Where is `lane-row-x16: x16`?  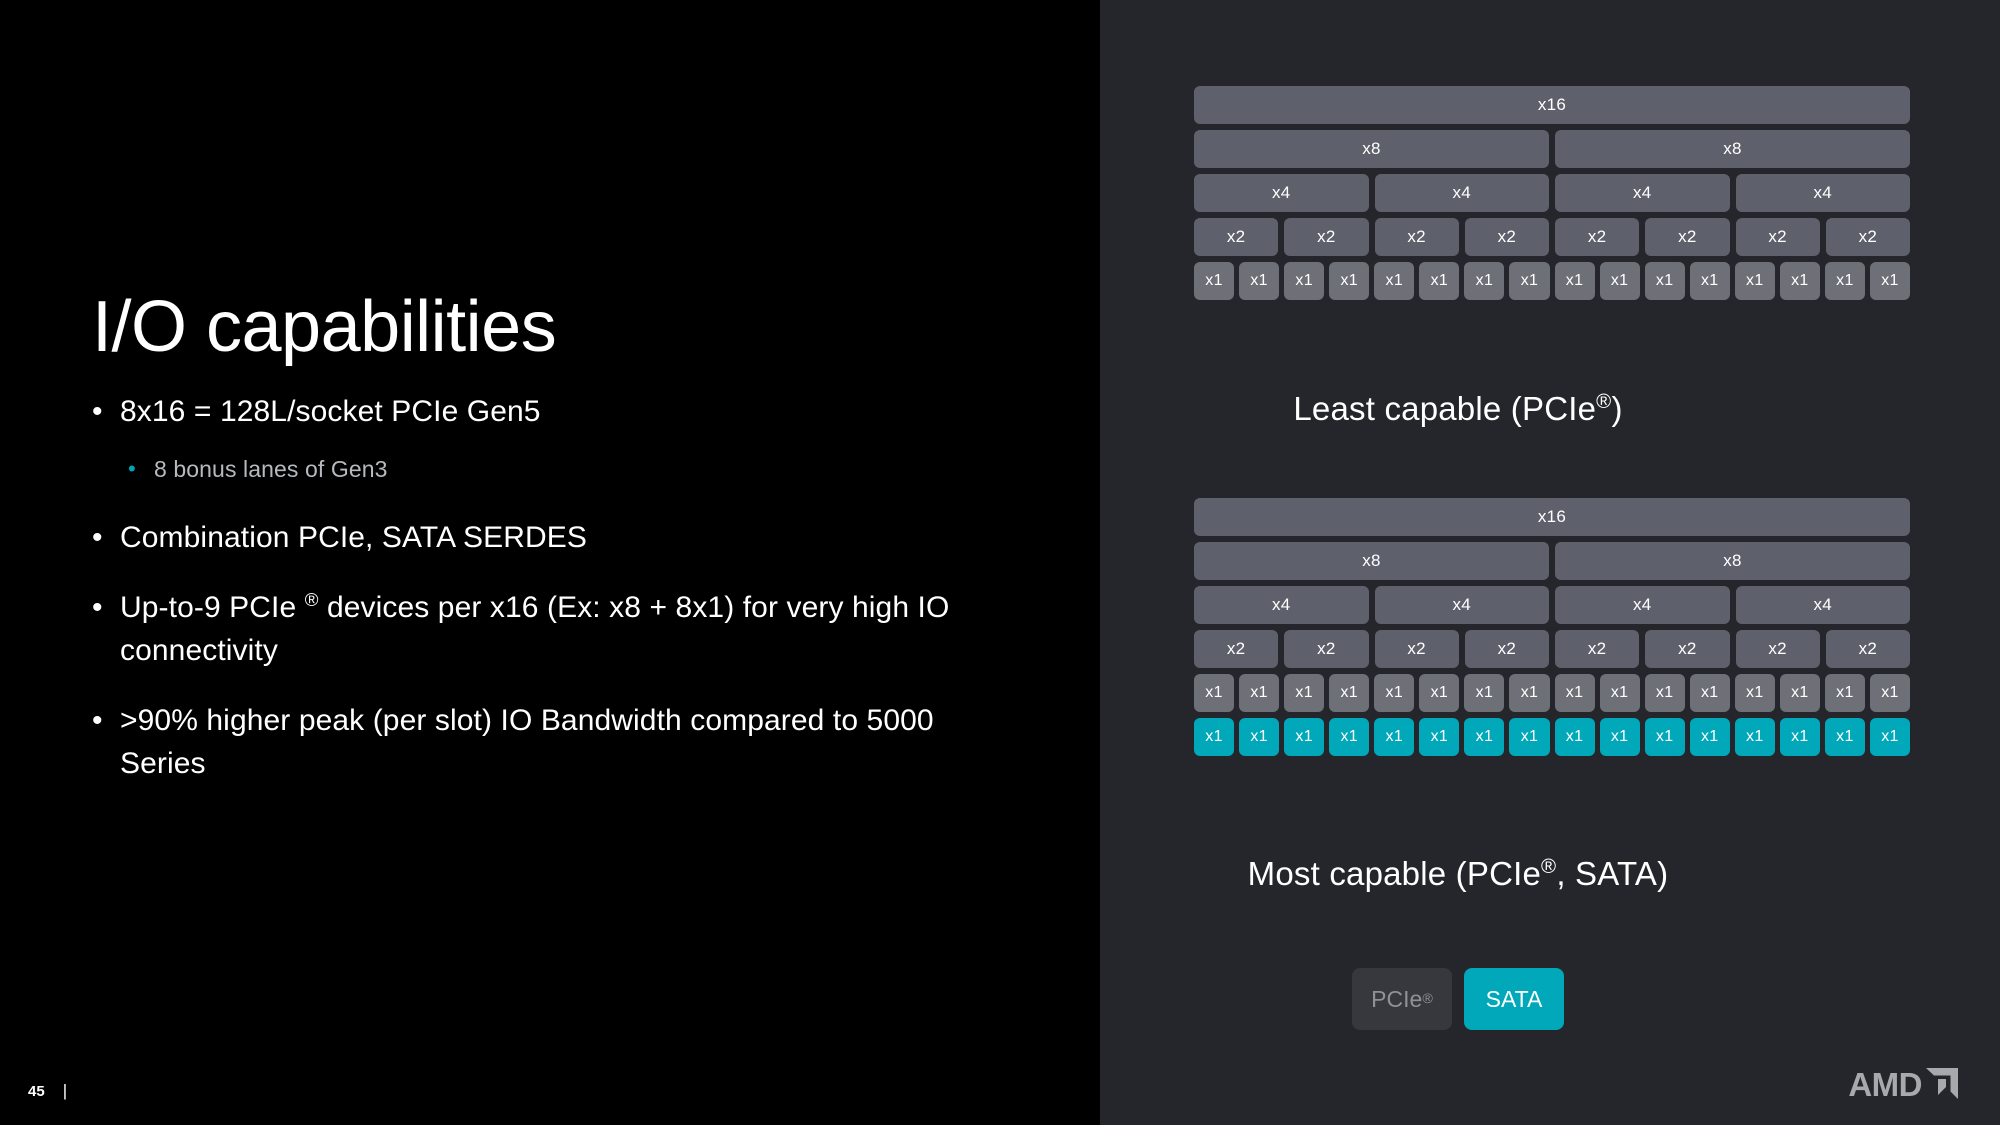
lane-row-x16: x16 is located at coordinates (1552, 517).